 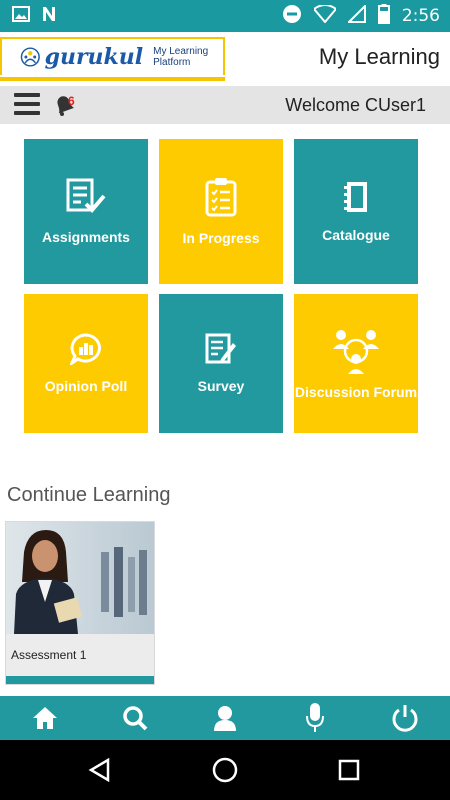 What do you see at coordinates (49, 16) in the screenshot?
I see `n-icon` at bounding box center [49, 16].